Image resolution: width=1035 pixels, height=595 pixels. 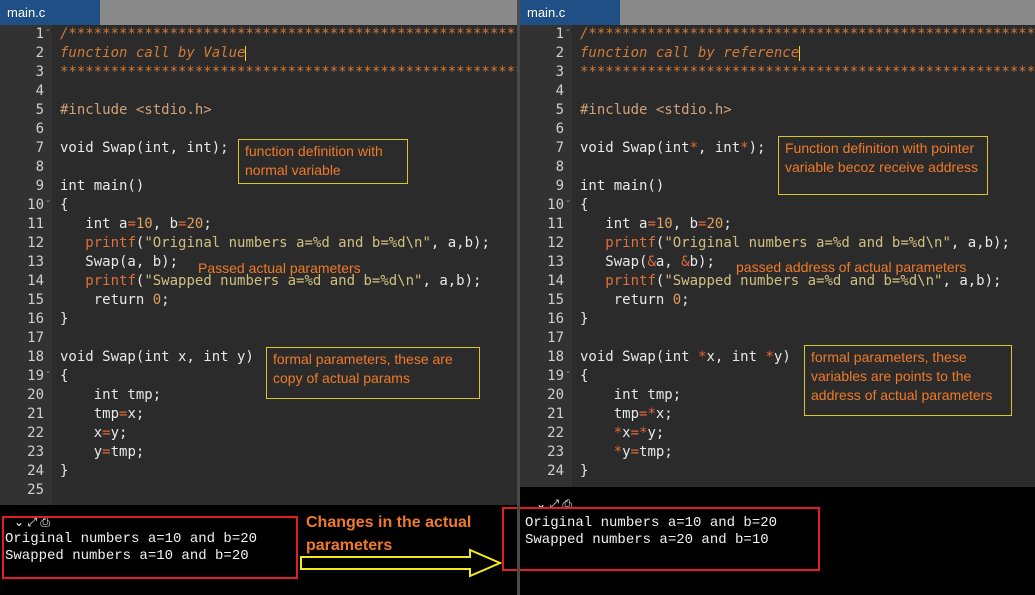 What do you see at coordinates (555, 205) in the screenshot?
I see `line-number: 10` at bounding box center [555, 205].